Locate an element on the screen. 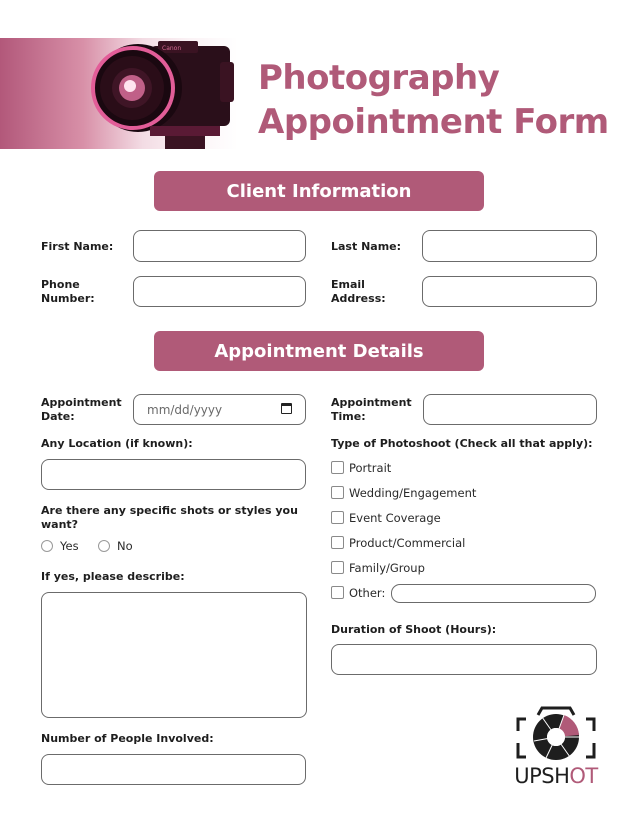 This screenshot has width=640, height=828. last-name-field is located at coordinates (509, 246).